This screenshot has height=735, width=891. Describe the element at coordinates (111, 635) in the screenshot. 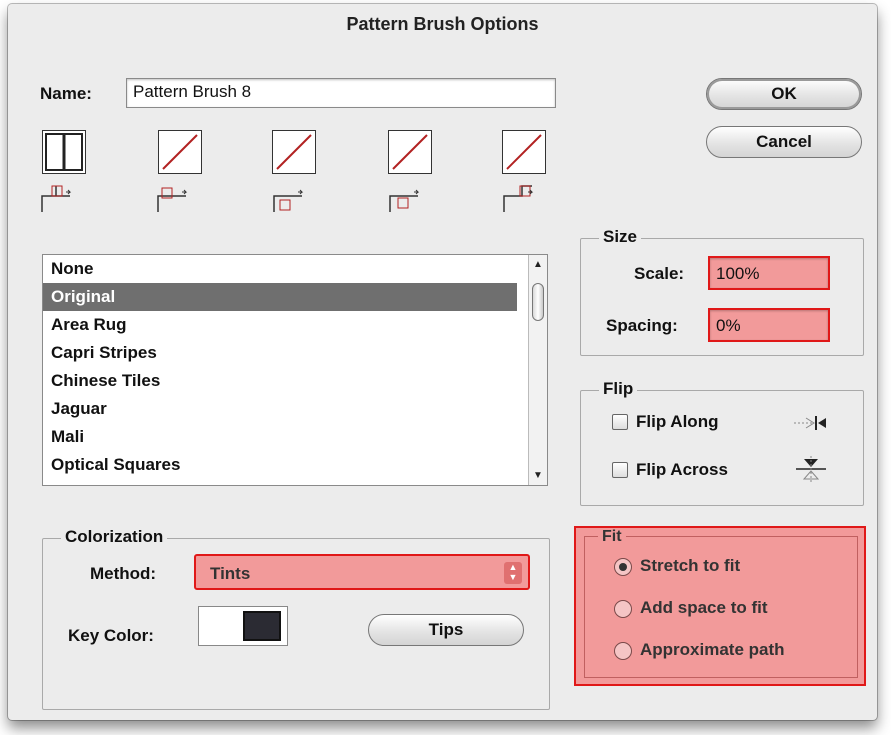

I see `key-color-label: Key Color:` at that location.